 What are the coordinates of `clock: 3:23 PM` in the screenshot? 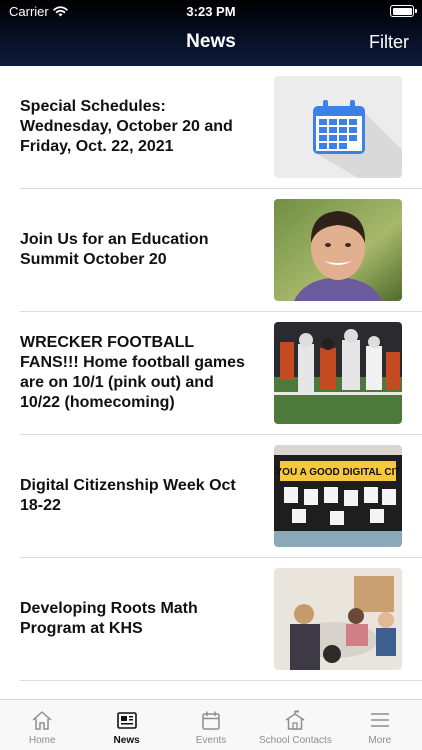 It's located at (211, 11).